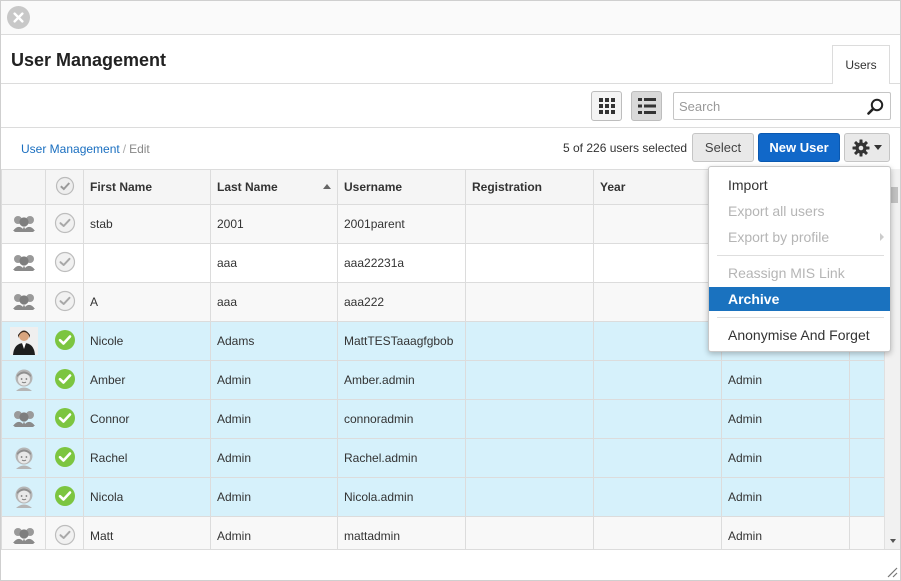 This screenshot has height=581, width=901. Describe the element at coordinates (139, 149) in the screenshot. I see `breadcrumb-current: Edit` at that location.